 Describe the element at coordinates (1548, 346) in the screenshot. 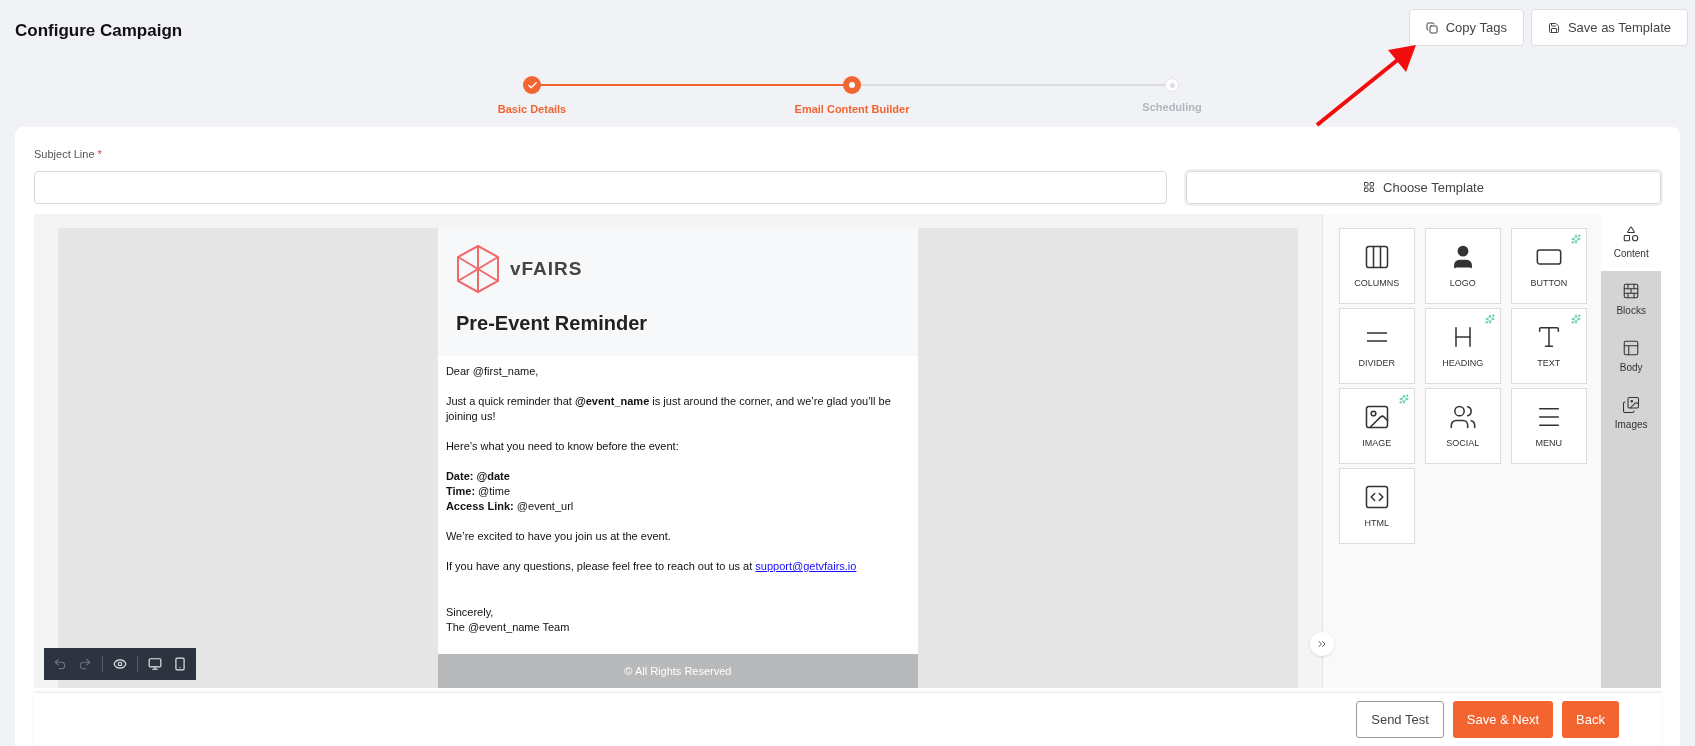

I see `content-tile: TEXT` at that location.